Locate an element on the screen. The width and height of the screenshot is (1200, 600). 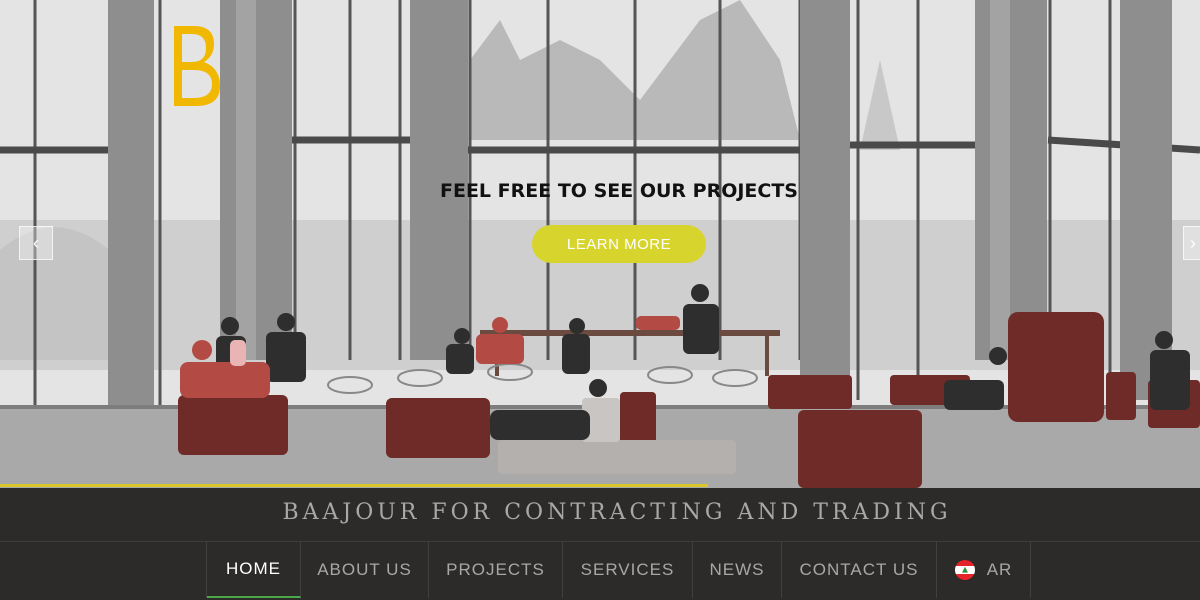
slider-next-button: › is located at coordinates (1191, 243).